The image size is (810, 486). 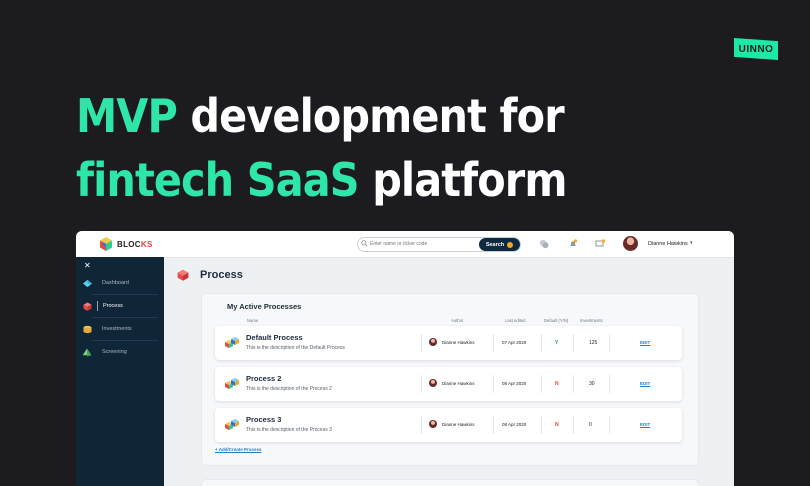 I want to click on process-name: Process 3, so click(x=264, y=419).